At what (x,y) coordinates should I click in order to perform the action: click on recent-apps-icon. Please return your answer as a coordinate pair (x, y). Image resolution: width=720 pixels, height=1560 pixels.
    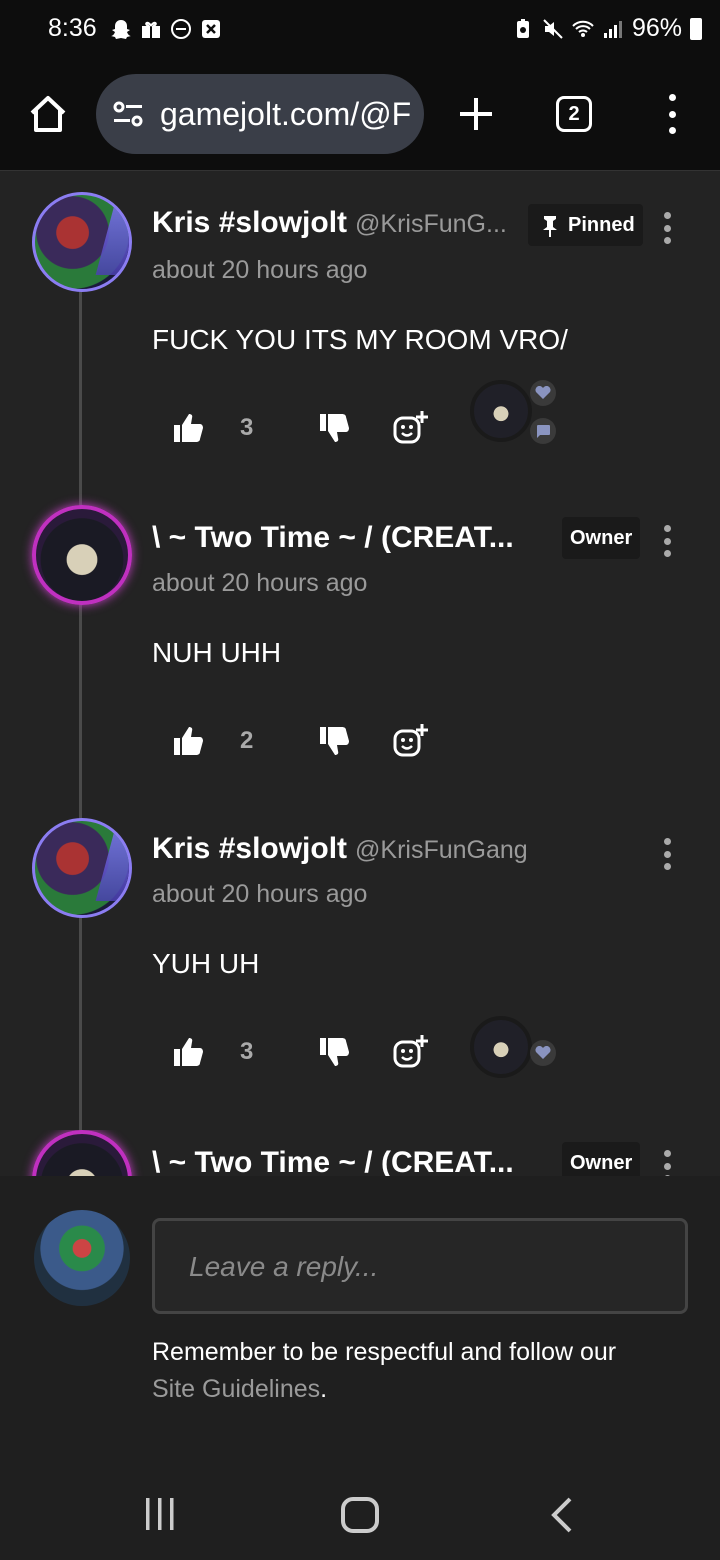
    Looking at the image, I should click on (160, 1514).